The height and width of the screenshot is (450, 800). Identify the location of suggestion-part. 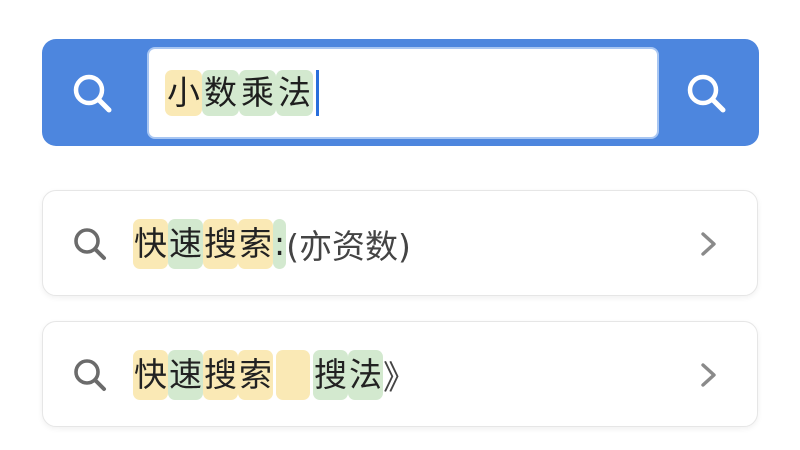
(293, 375).